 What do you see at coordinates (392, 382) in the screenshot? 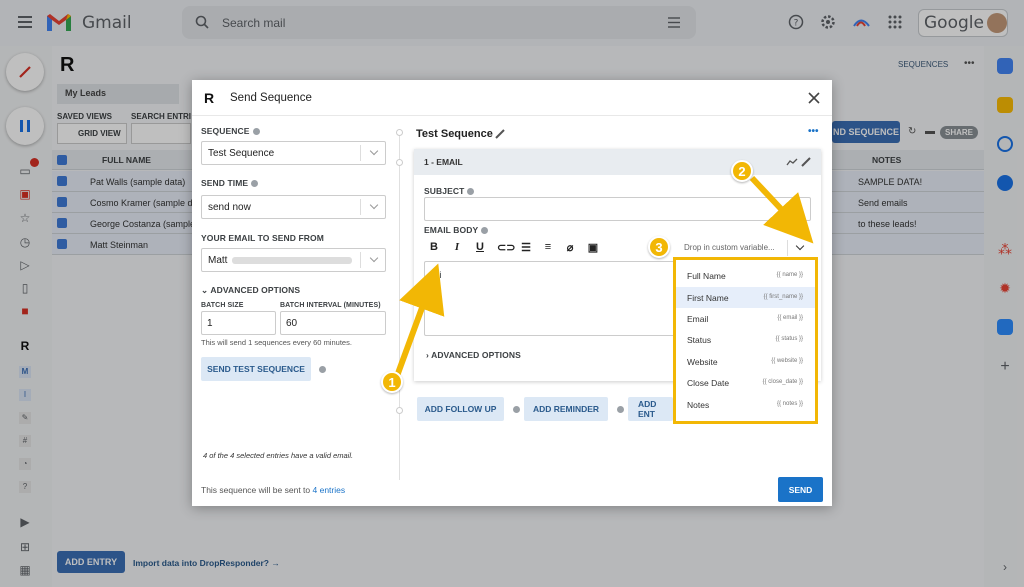
I see `callout-badge-1: 1` at bounding box center [392, 382].